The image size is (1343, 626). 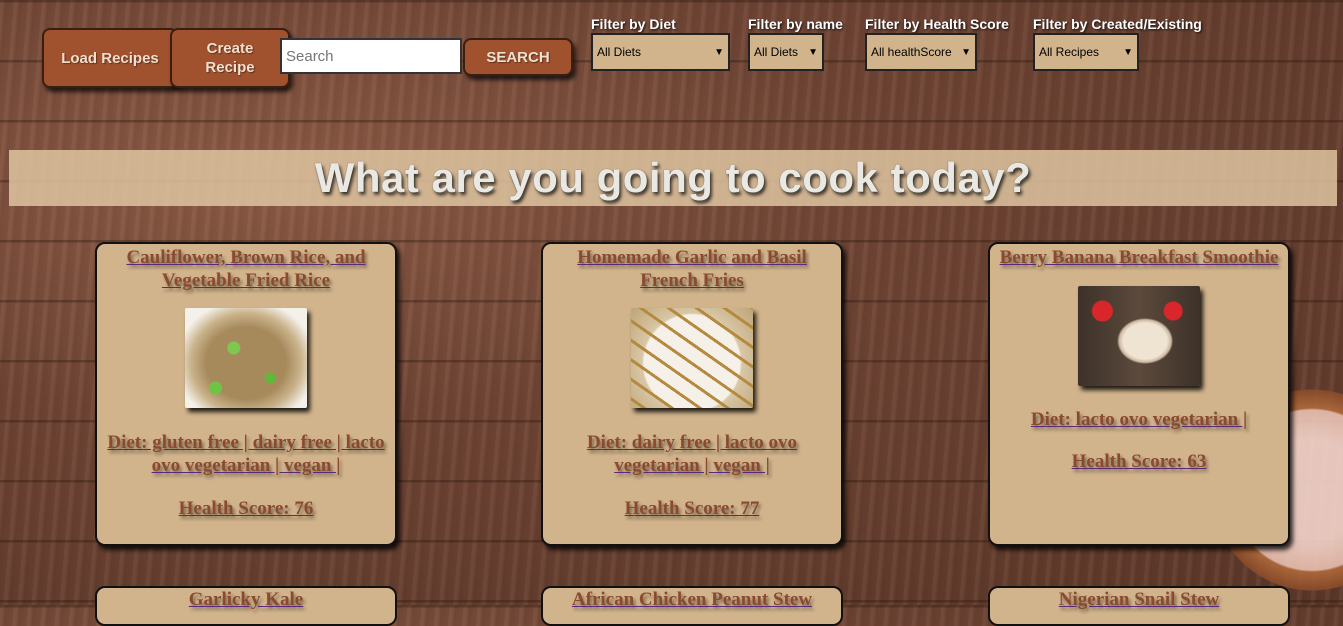 I want to click on recipe-card: African Chicken Peanut Stew, so click(x=692, y=606).